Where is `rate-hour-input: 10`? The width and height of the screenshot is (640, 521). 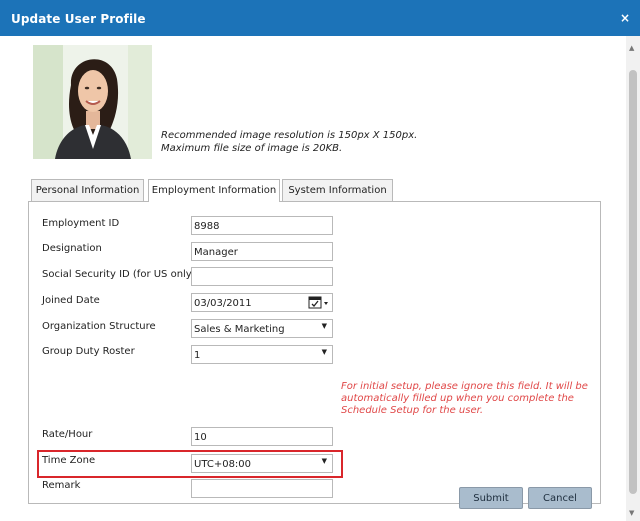 rate-hour-input: 10 is located at coordinates (262, 436).